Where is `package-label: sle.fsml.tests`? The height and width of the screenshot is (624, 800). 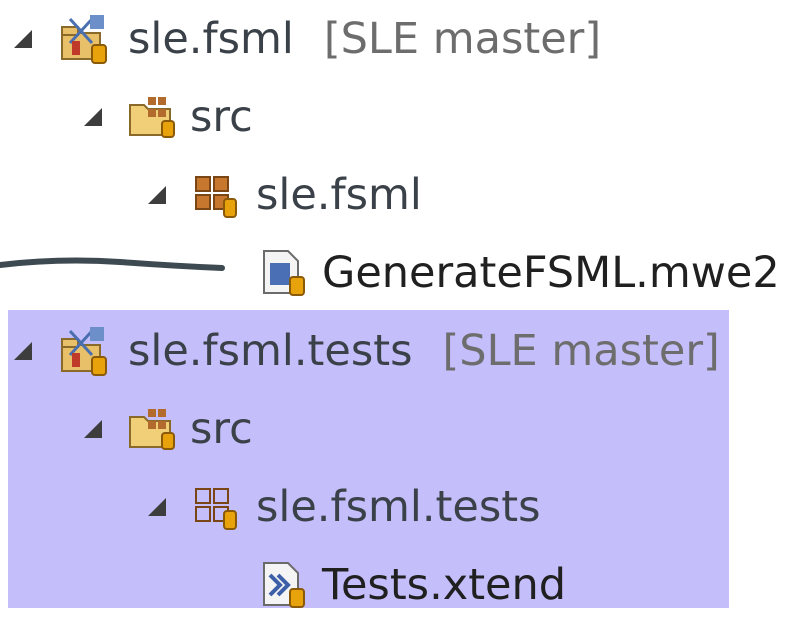 package-label: sle.fsml.tests is located at coordinates (398, 507).